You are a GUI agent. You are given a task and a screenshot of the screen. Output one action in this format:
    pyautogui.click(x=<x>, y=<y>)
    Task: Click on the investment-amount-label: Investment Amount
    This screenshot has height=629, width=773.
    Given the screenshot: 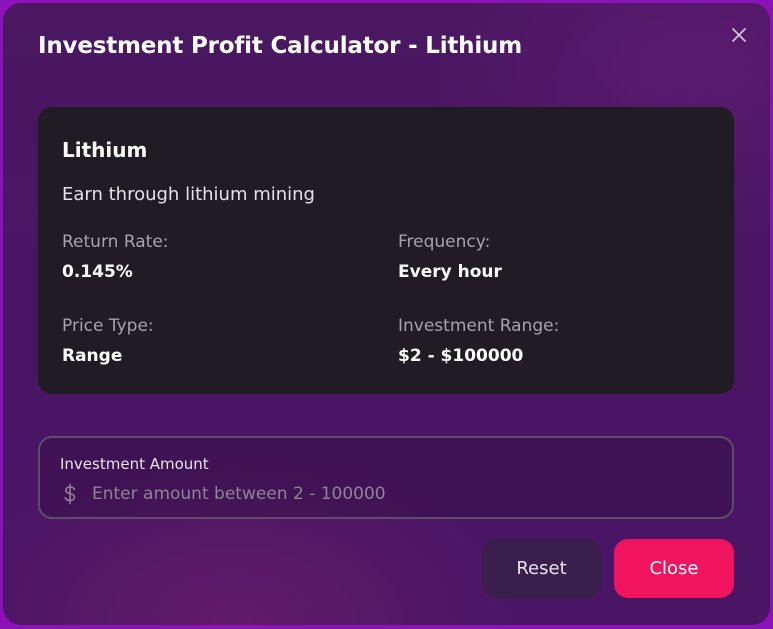 What is the action you would take?
    pyautogui.click(x=134, y=464)
    